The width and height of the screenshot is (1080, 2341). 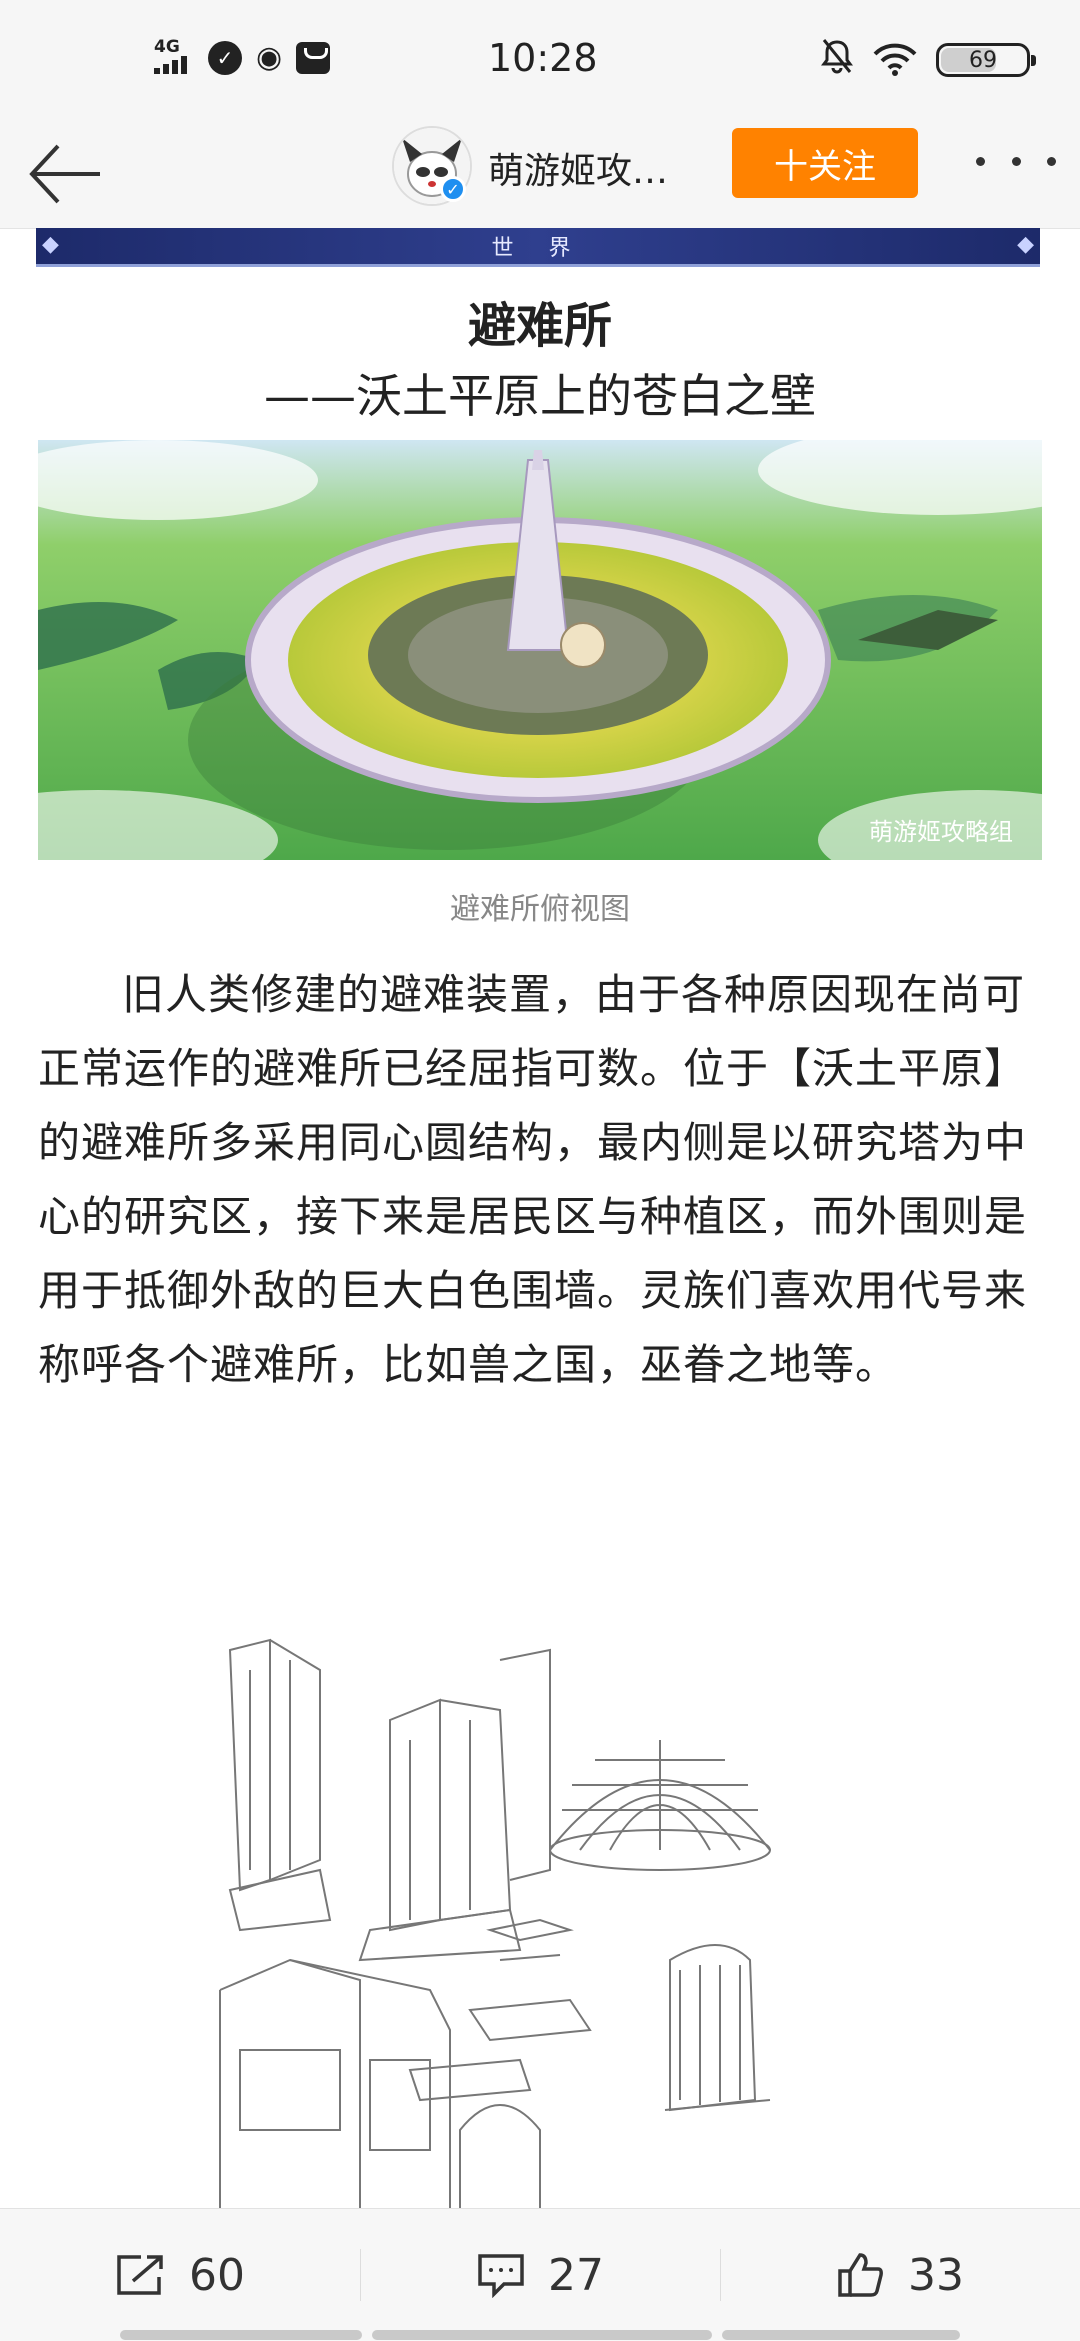 What do you see at coordinates (900, 2275) in the screenshot?
I see `like-button: 33` at bounding box center [900, 2275].